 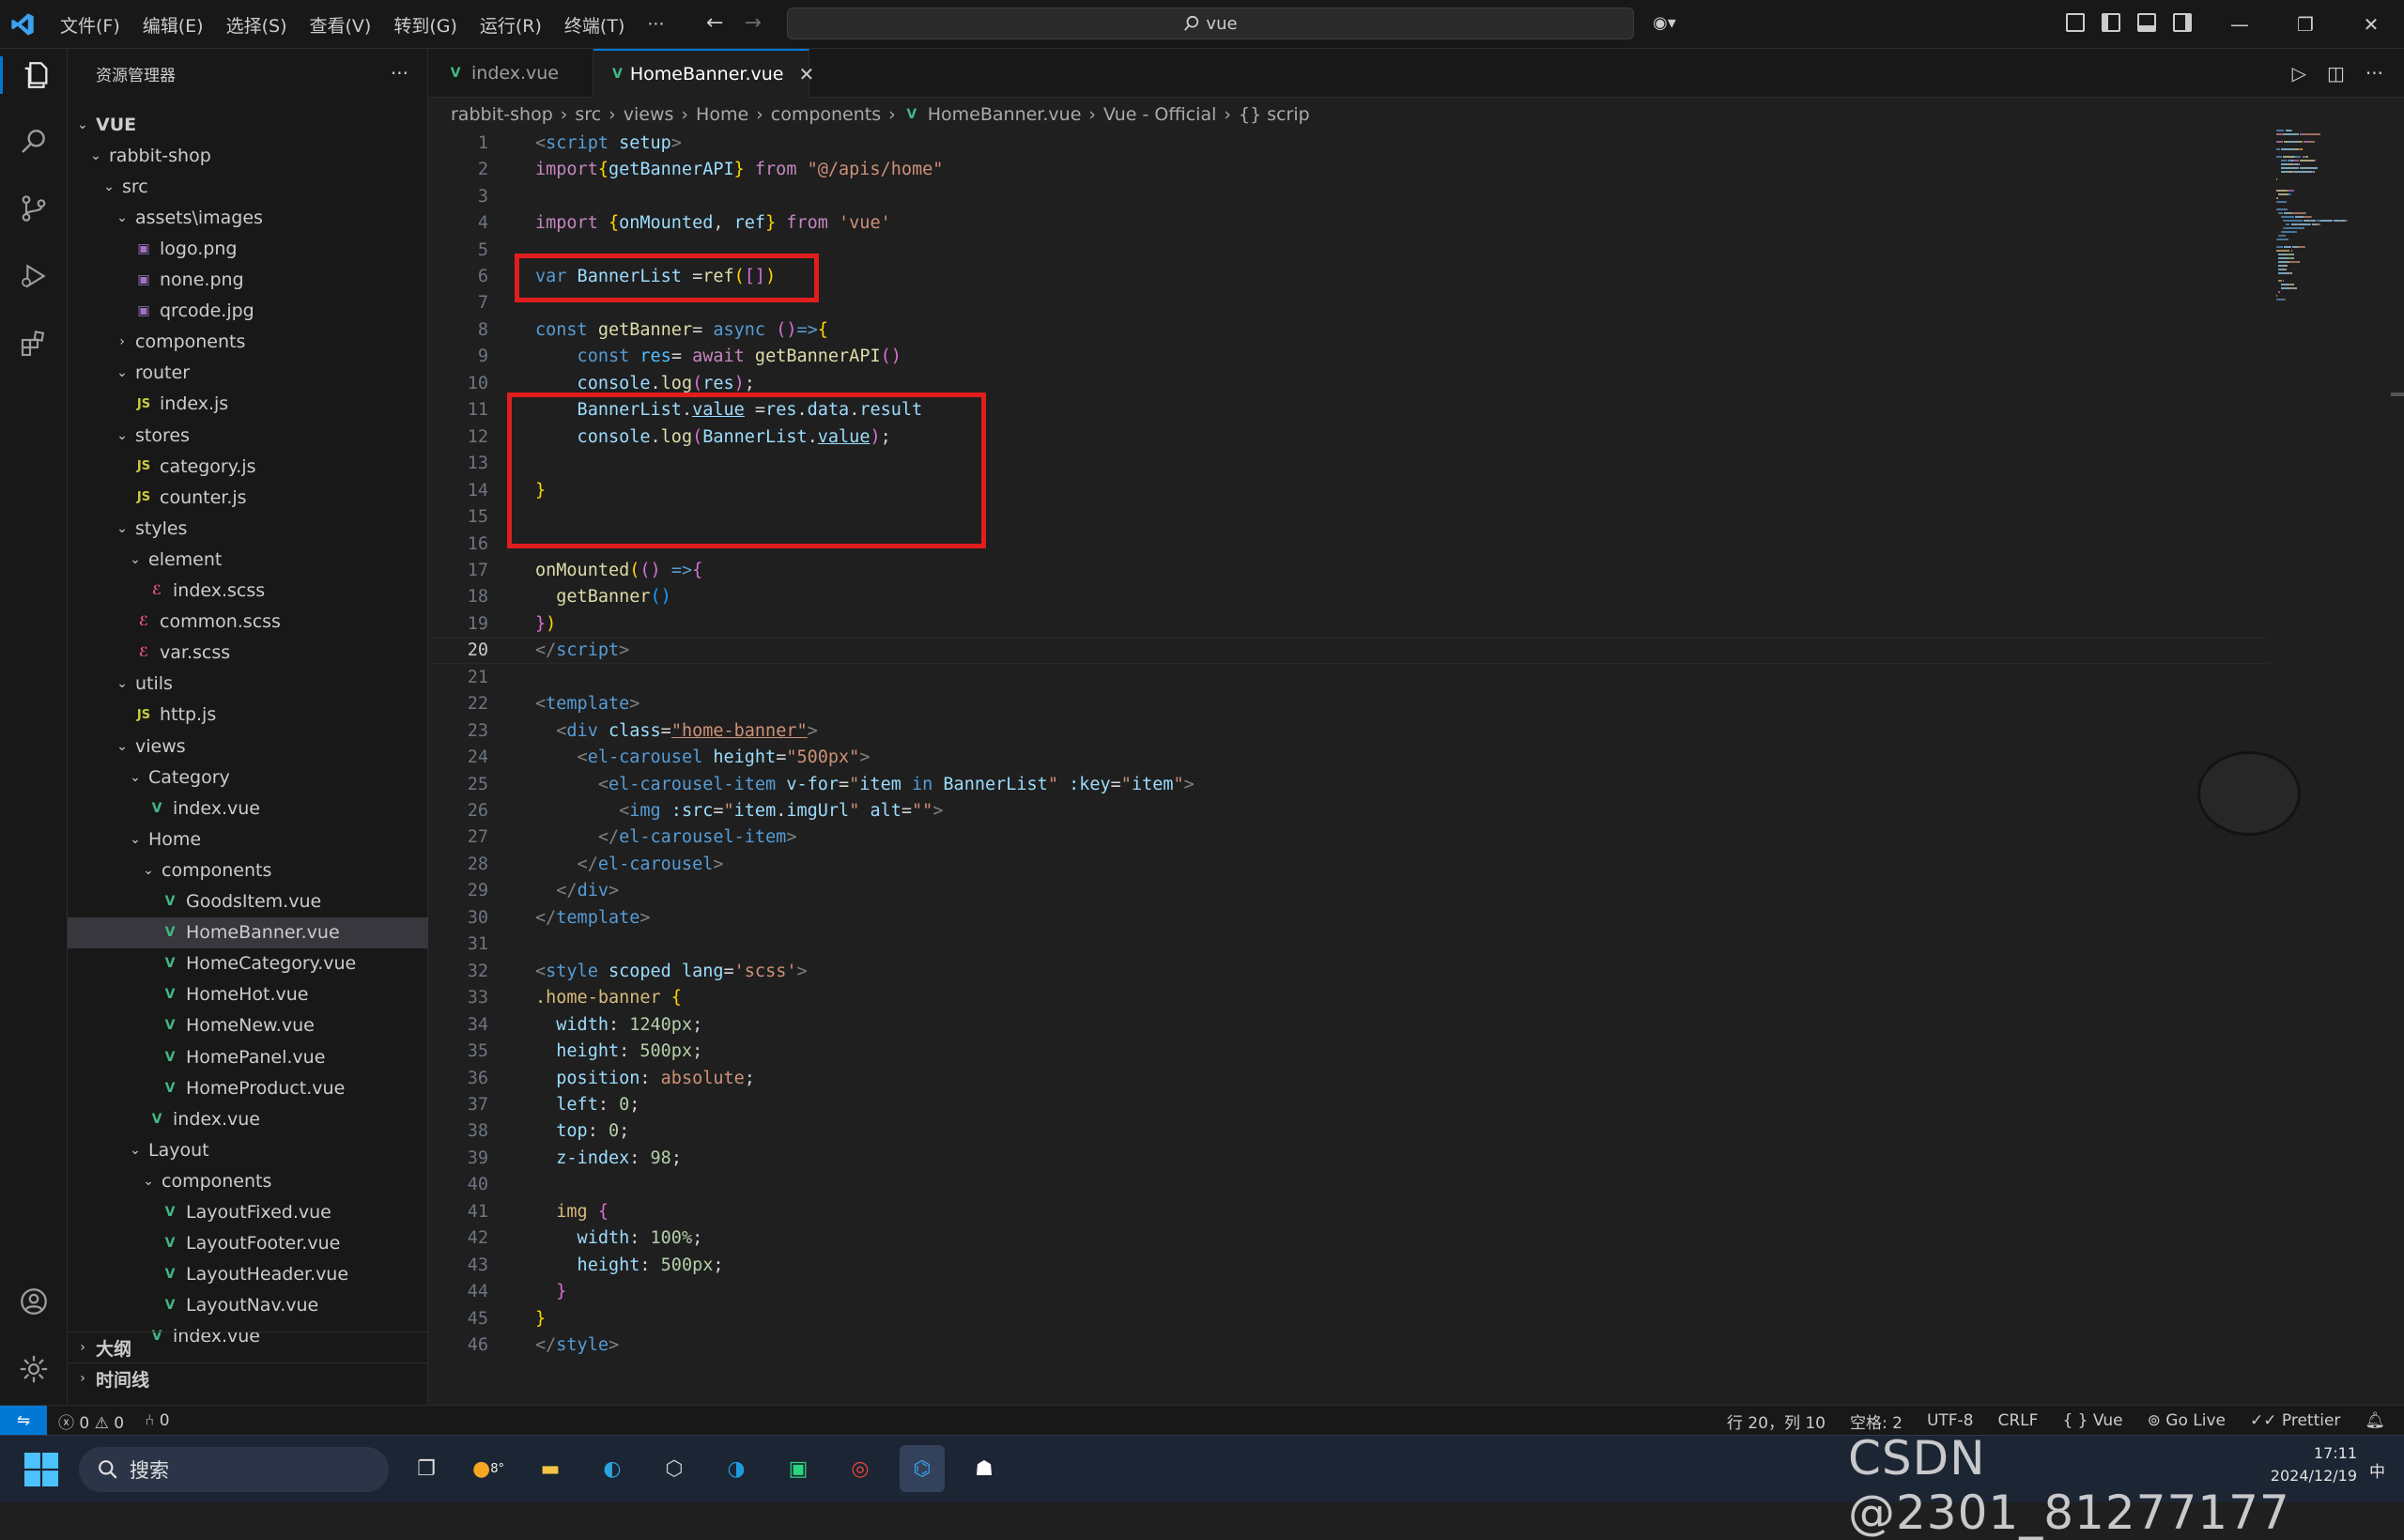 What do you see at coordinates (1348, 838) in the screenshot?
I see `code-line: 27 </el-carousel-item>` at bounding box center [1348, 838].